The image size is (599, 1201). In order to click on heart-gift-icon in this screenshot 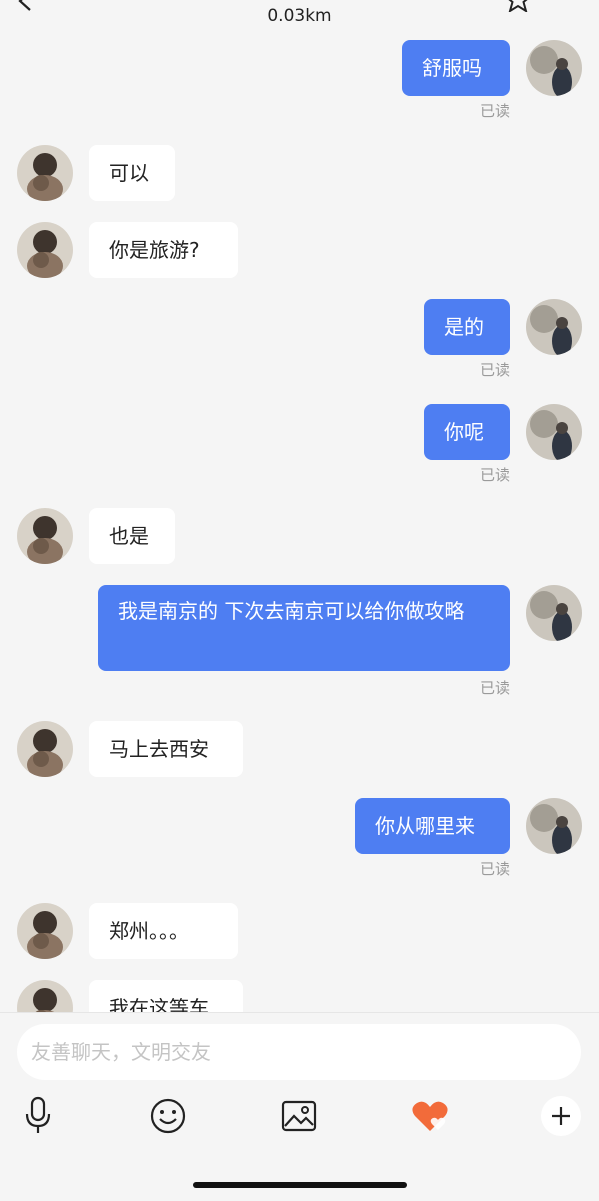, I will do `click(430, 1116)`.